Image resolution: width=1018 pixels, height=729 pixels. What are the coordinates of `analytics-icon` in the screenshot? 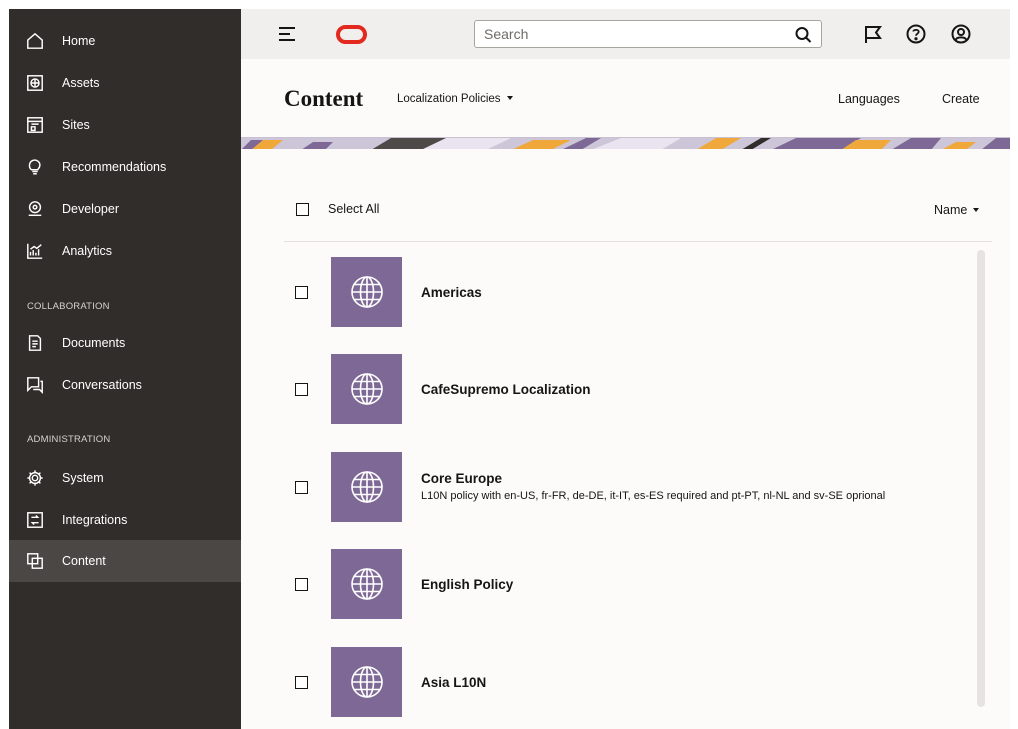 It's located at (35, 251).